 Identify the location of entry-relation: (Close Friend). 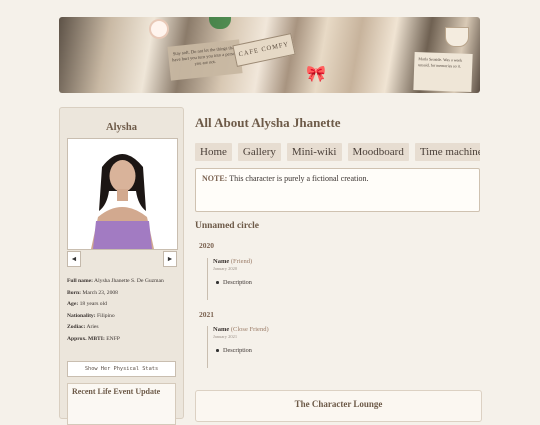
(249, 329).